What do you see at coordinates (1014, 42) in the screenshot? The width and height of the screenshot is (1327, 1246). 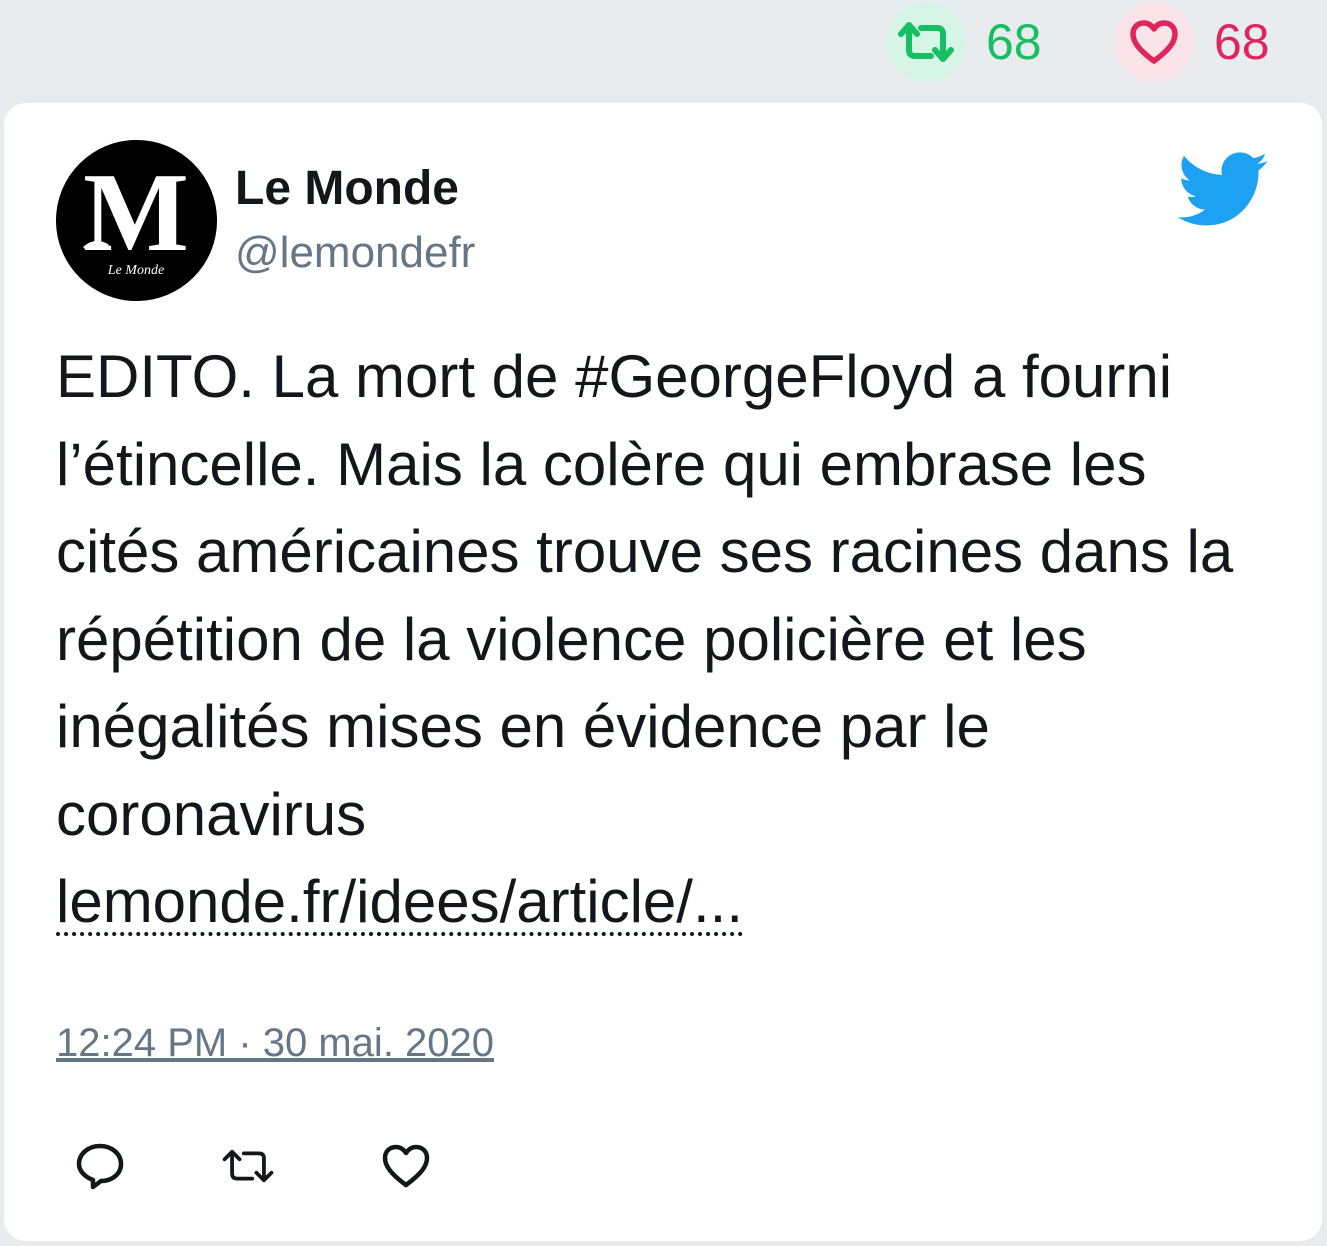 I see `retweet-count: 68` at bounding box center [1014, 42].